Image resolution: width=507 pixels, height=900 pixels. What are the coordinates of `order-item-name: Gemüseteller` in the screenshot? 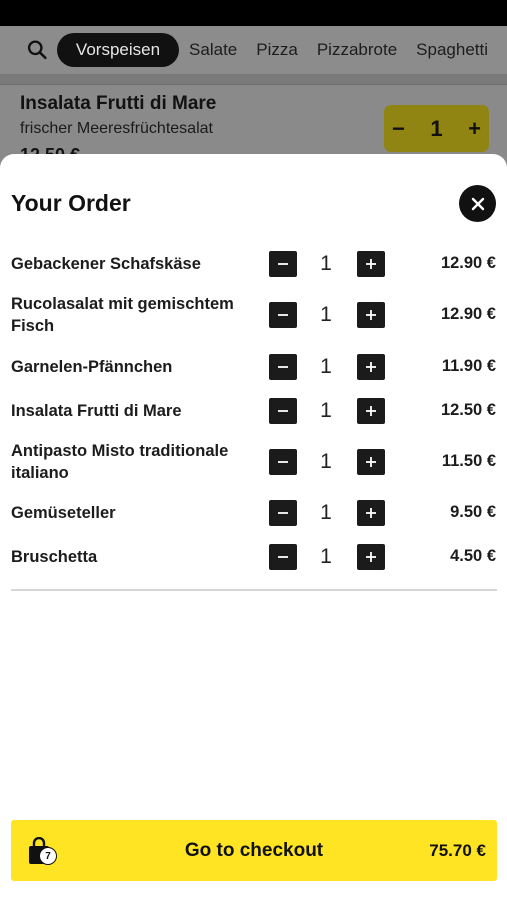 It's located at (63, 513).